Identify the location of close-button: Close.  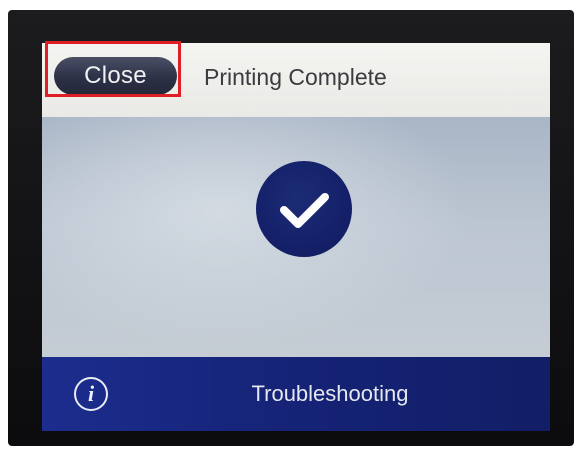
(115, 76).